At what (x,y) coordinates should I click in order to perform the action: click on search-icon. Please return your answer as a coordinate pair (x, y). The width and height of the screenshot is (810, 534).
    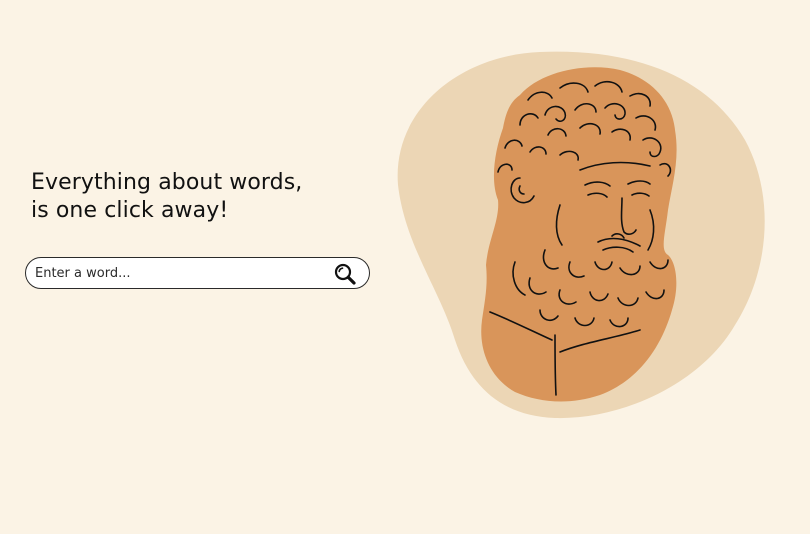
    Looking at the image, I should click on (345, 274).